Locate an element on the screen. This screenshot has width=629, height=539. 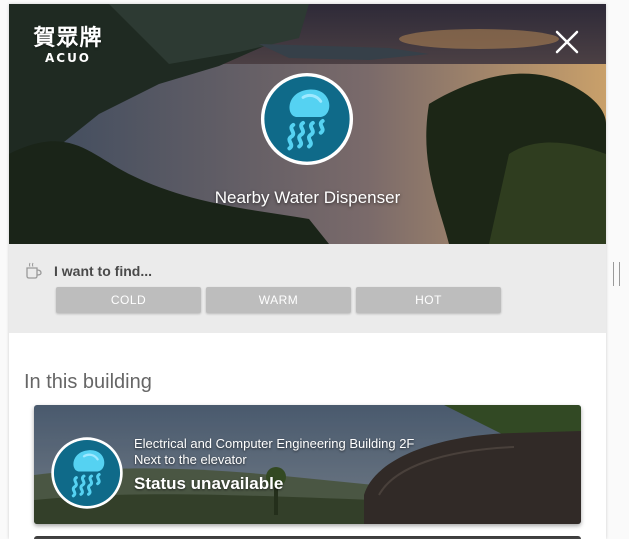
close-icon is located at coordinates (567, 42).